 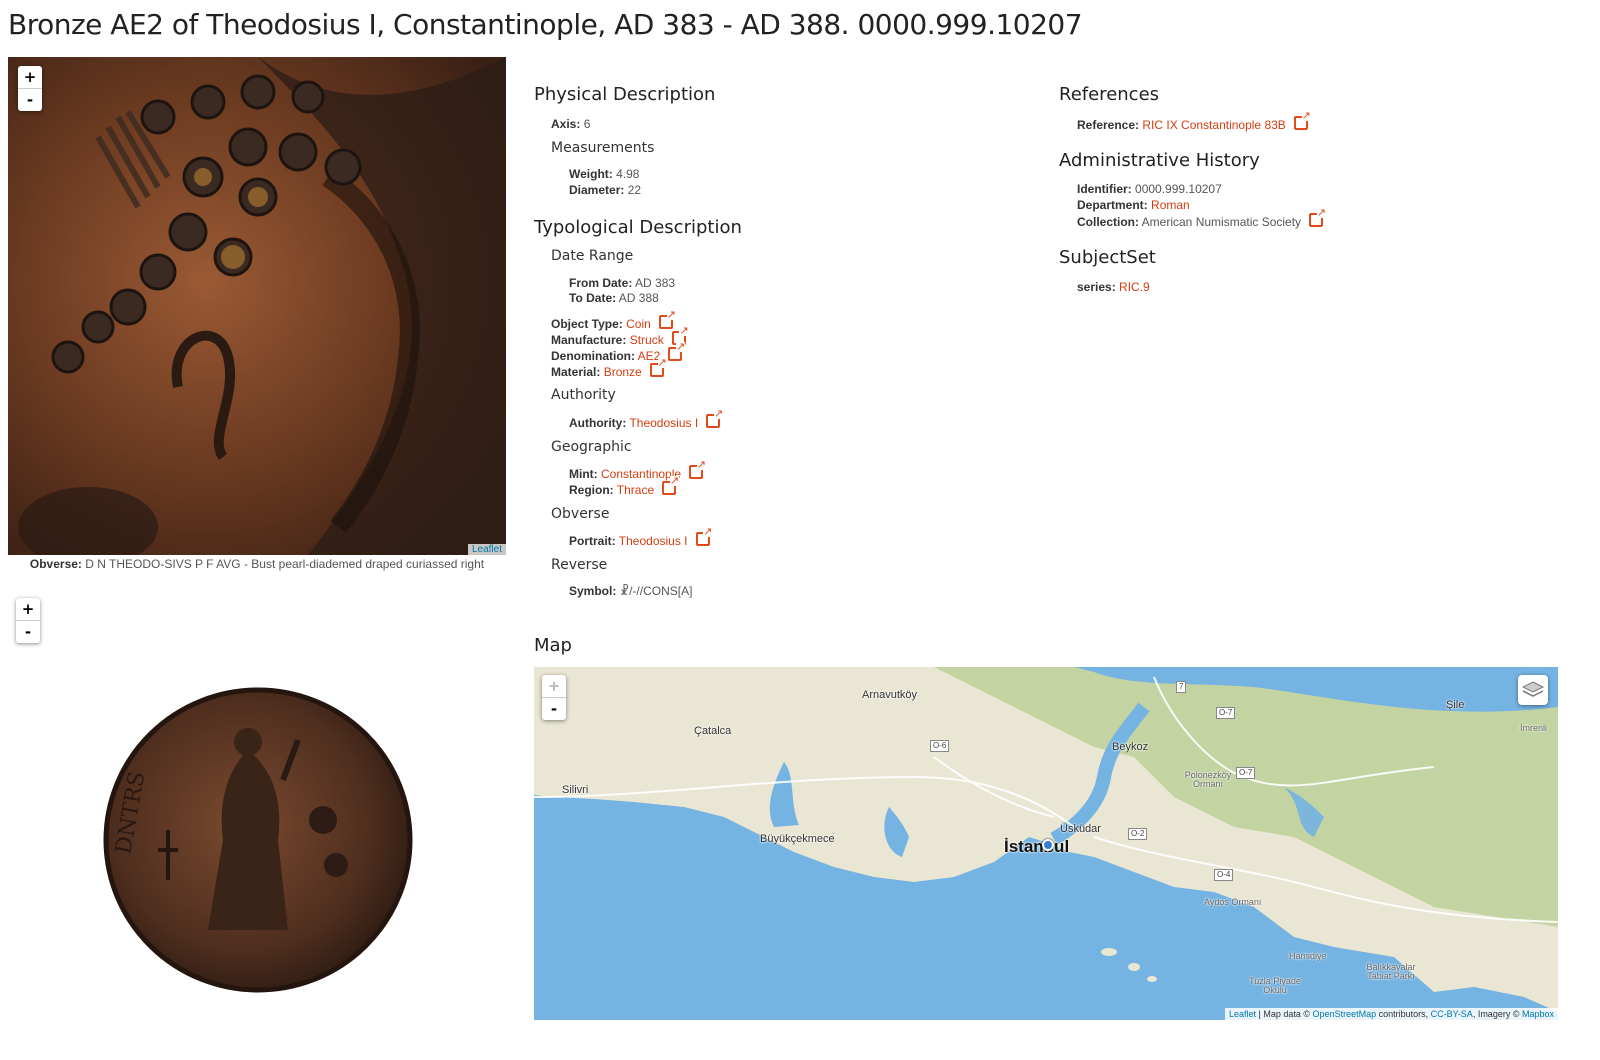 What do you see at coordinates (625, 94) in the screenshot?
I see `physical-description-heading: Physical Description` at bounding box center [625, 94].